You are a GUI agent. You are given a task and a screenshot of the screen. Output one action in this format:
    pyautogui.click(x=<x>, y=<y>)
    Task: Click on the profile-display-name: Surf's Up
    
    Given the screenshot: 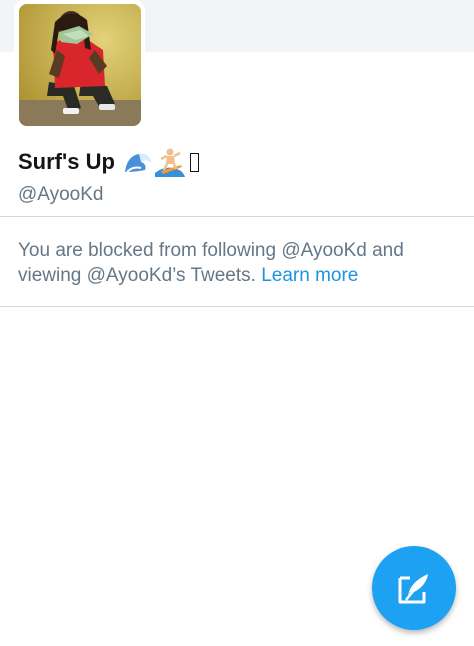 What is the action you would take?
    pyautogui.click(x=108, y=162)
    